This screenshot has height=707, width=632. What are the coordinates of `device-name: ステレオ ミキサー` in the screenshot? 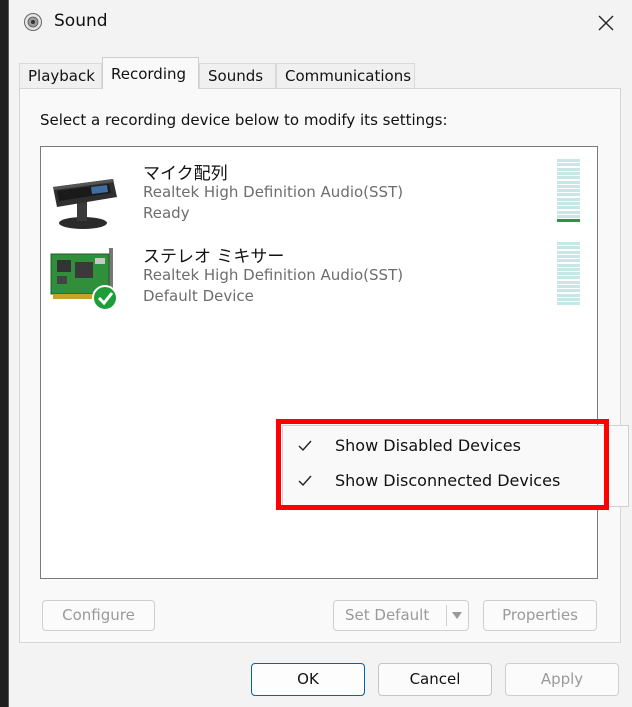 It's located at (214, 257).